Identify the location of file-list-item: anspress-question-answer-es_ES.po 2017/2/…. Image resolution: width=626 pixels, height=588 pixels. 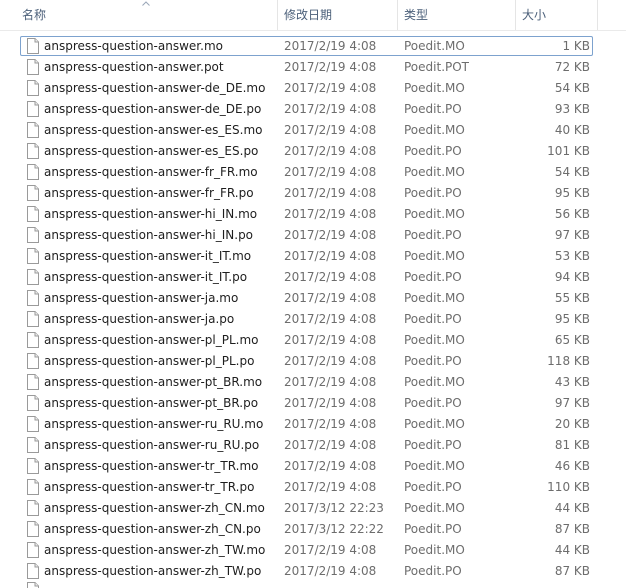
(313, 151).